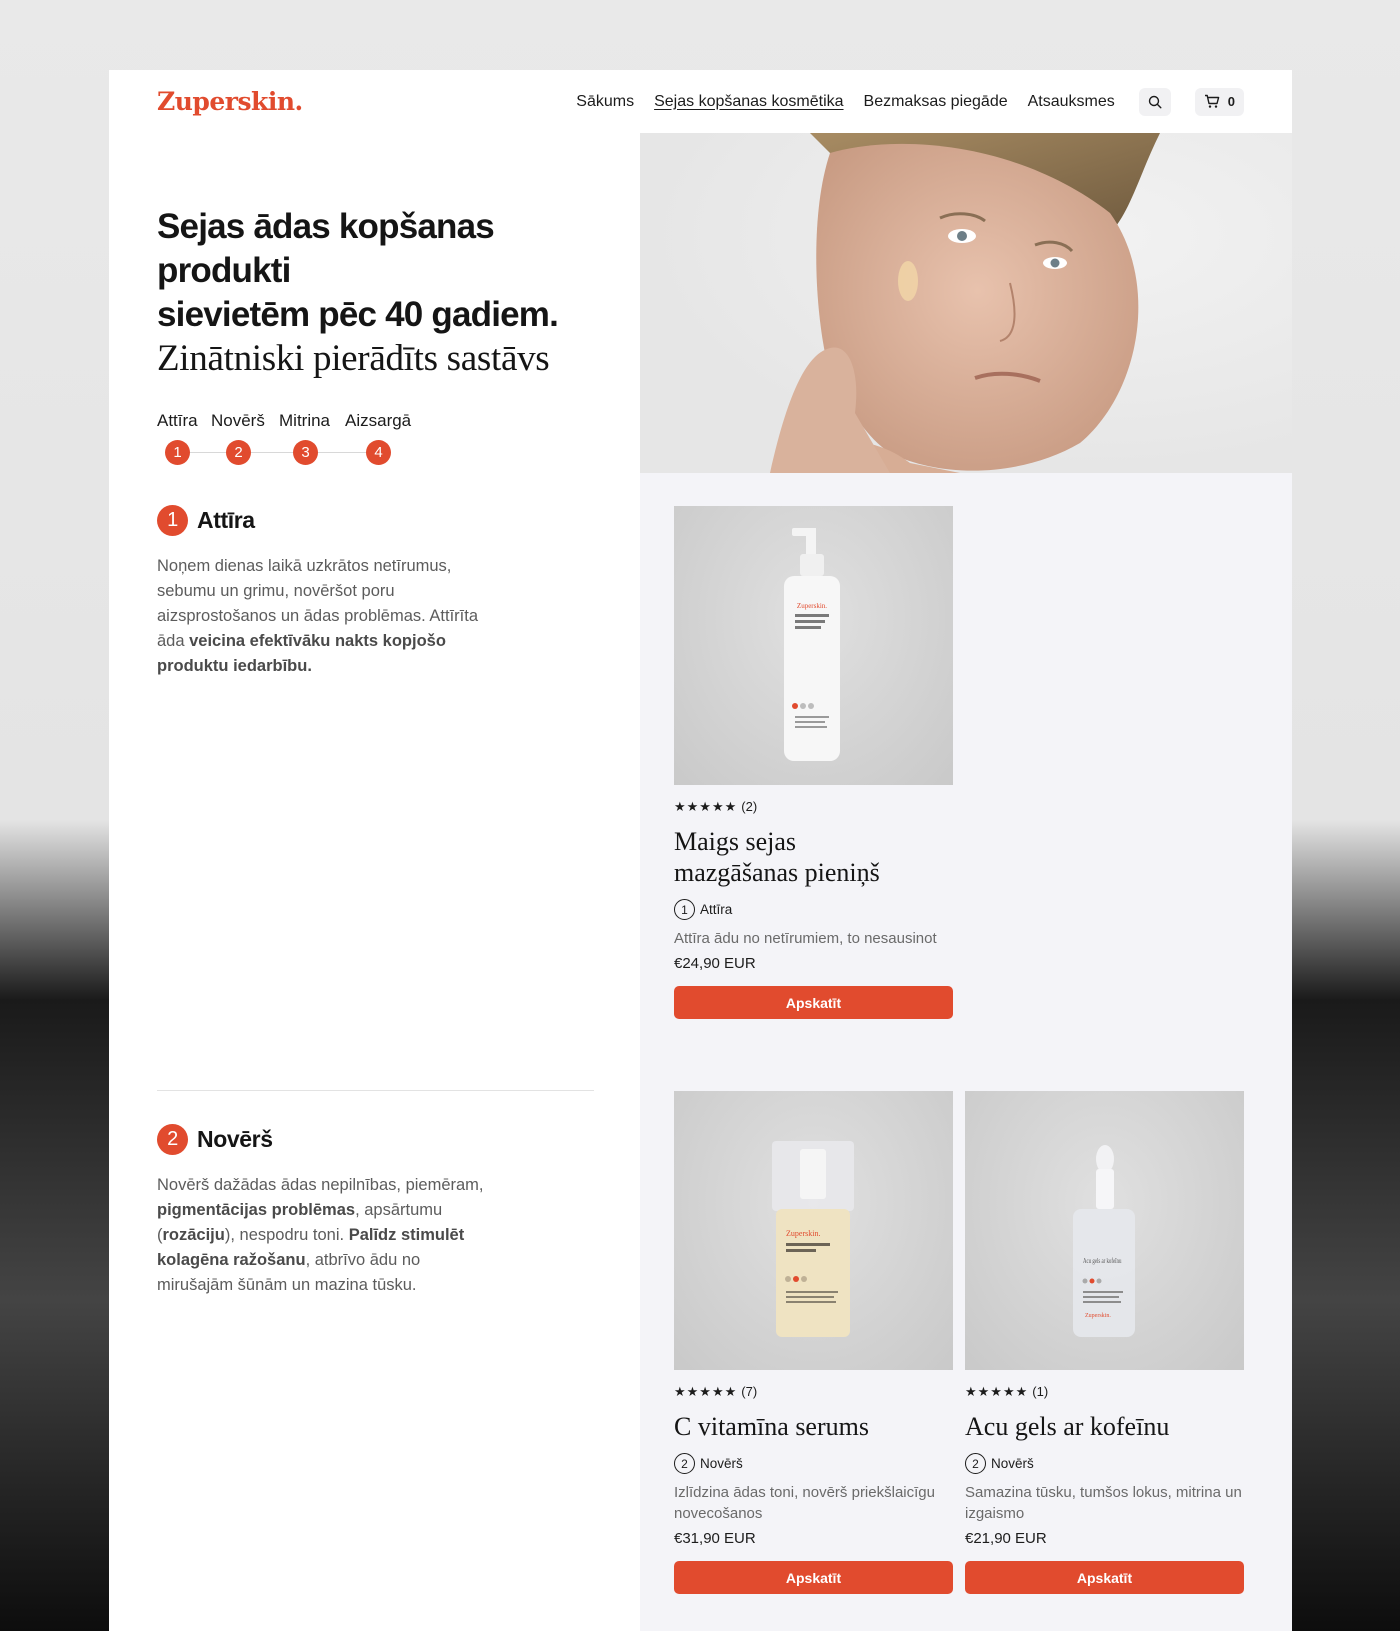 Image resolution: width=1400 pixels, height=1631 pixels. Describe the element at coordinates (813, 1239) in the screenshot. I see `jar-illustration: Zuperskin.` at that location.